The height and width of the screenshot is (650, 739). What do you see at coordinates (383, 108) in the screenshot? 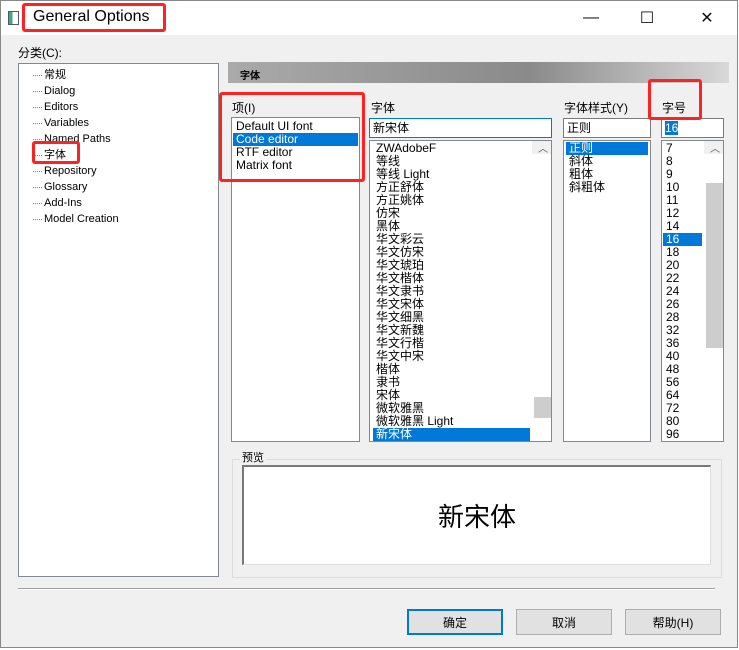
I see `font-label: 字体` at bounding box center [383, 108].